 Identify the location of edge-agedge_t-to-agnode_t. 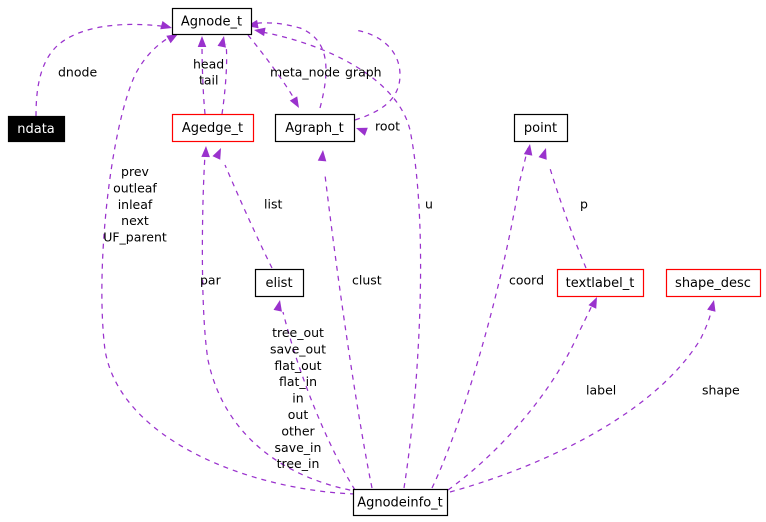
(222, 75).